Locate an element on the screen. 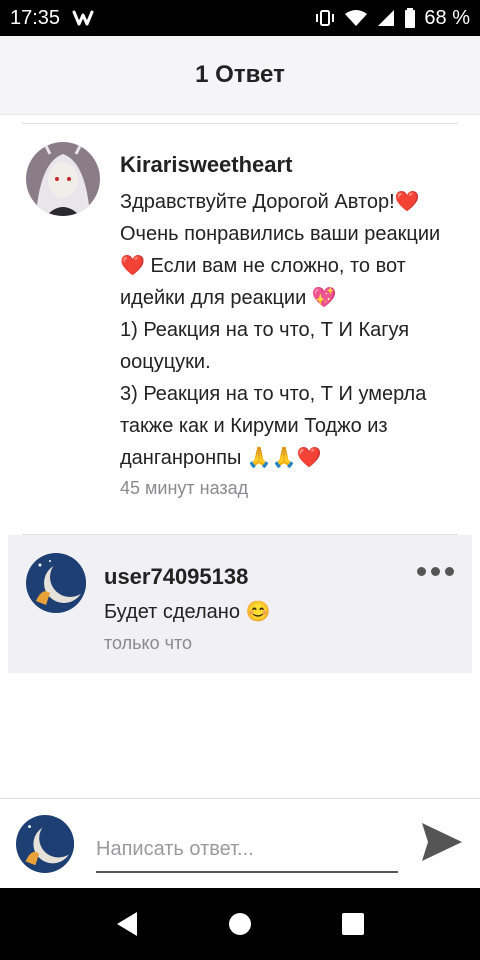 The image size is (480, 960). reply-input is located at coordinates (247, 850).